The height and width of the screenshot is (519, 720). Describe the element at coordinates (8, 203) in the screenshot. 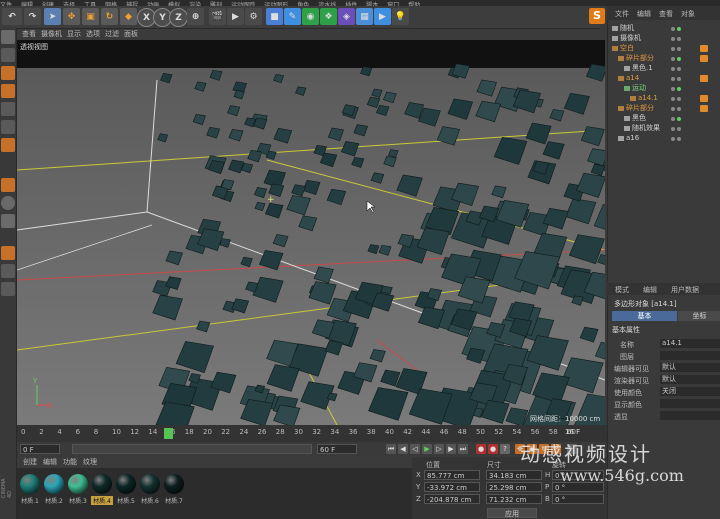

I see `snap-icon` at that location.